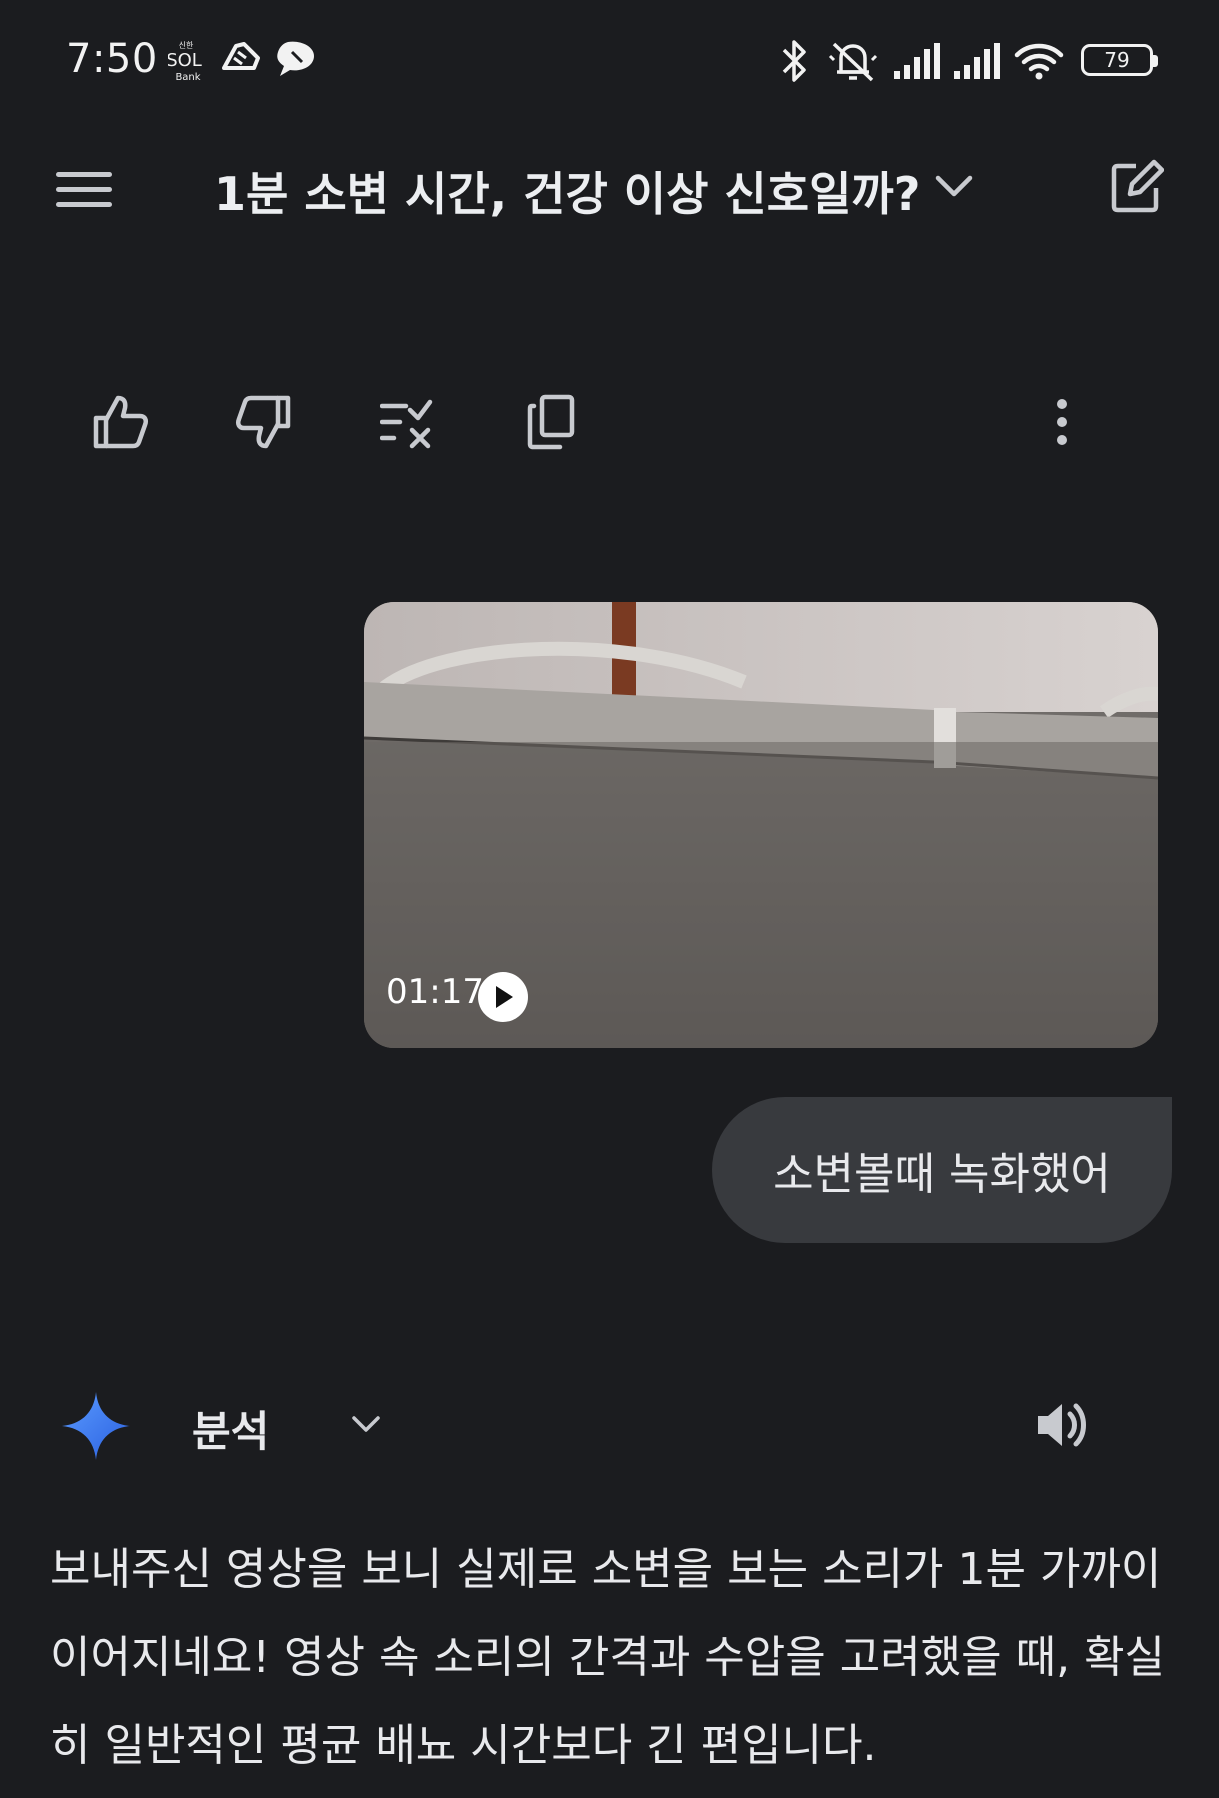 Image resolution: width=1219 pixels, height=1798 pixels. What do you see at coordinates (112, 59) in the screenshot?
I see `status-time: 7:50` at bounding box center [112, 59].